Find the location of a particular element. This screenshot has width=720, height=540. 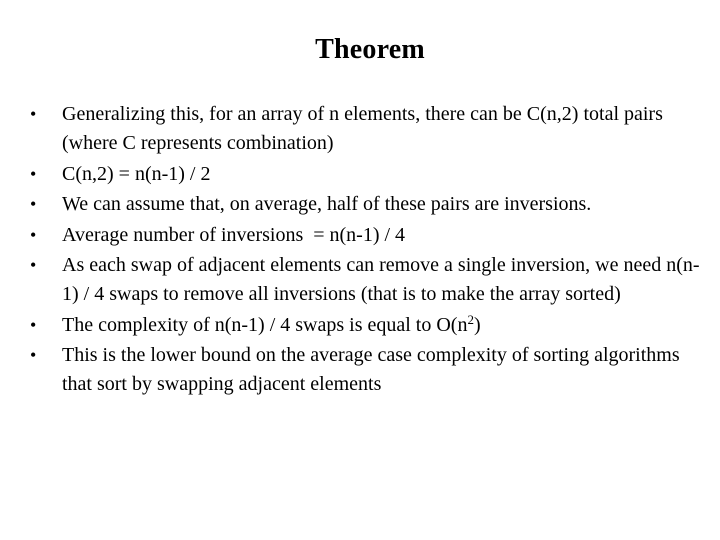

bullet-text: C(n,2) = n(n-1) / 2 is located at coordinates (136, 173).